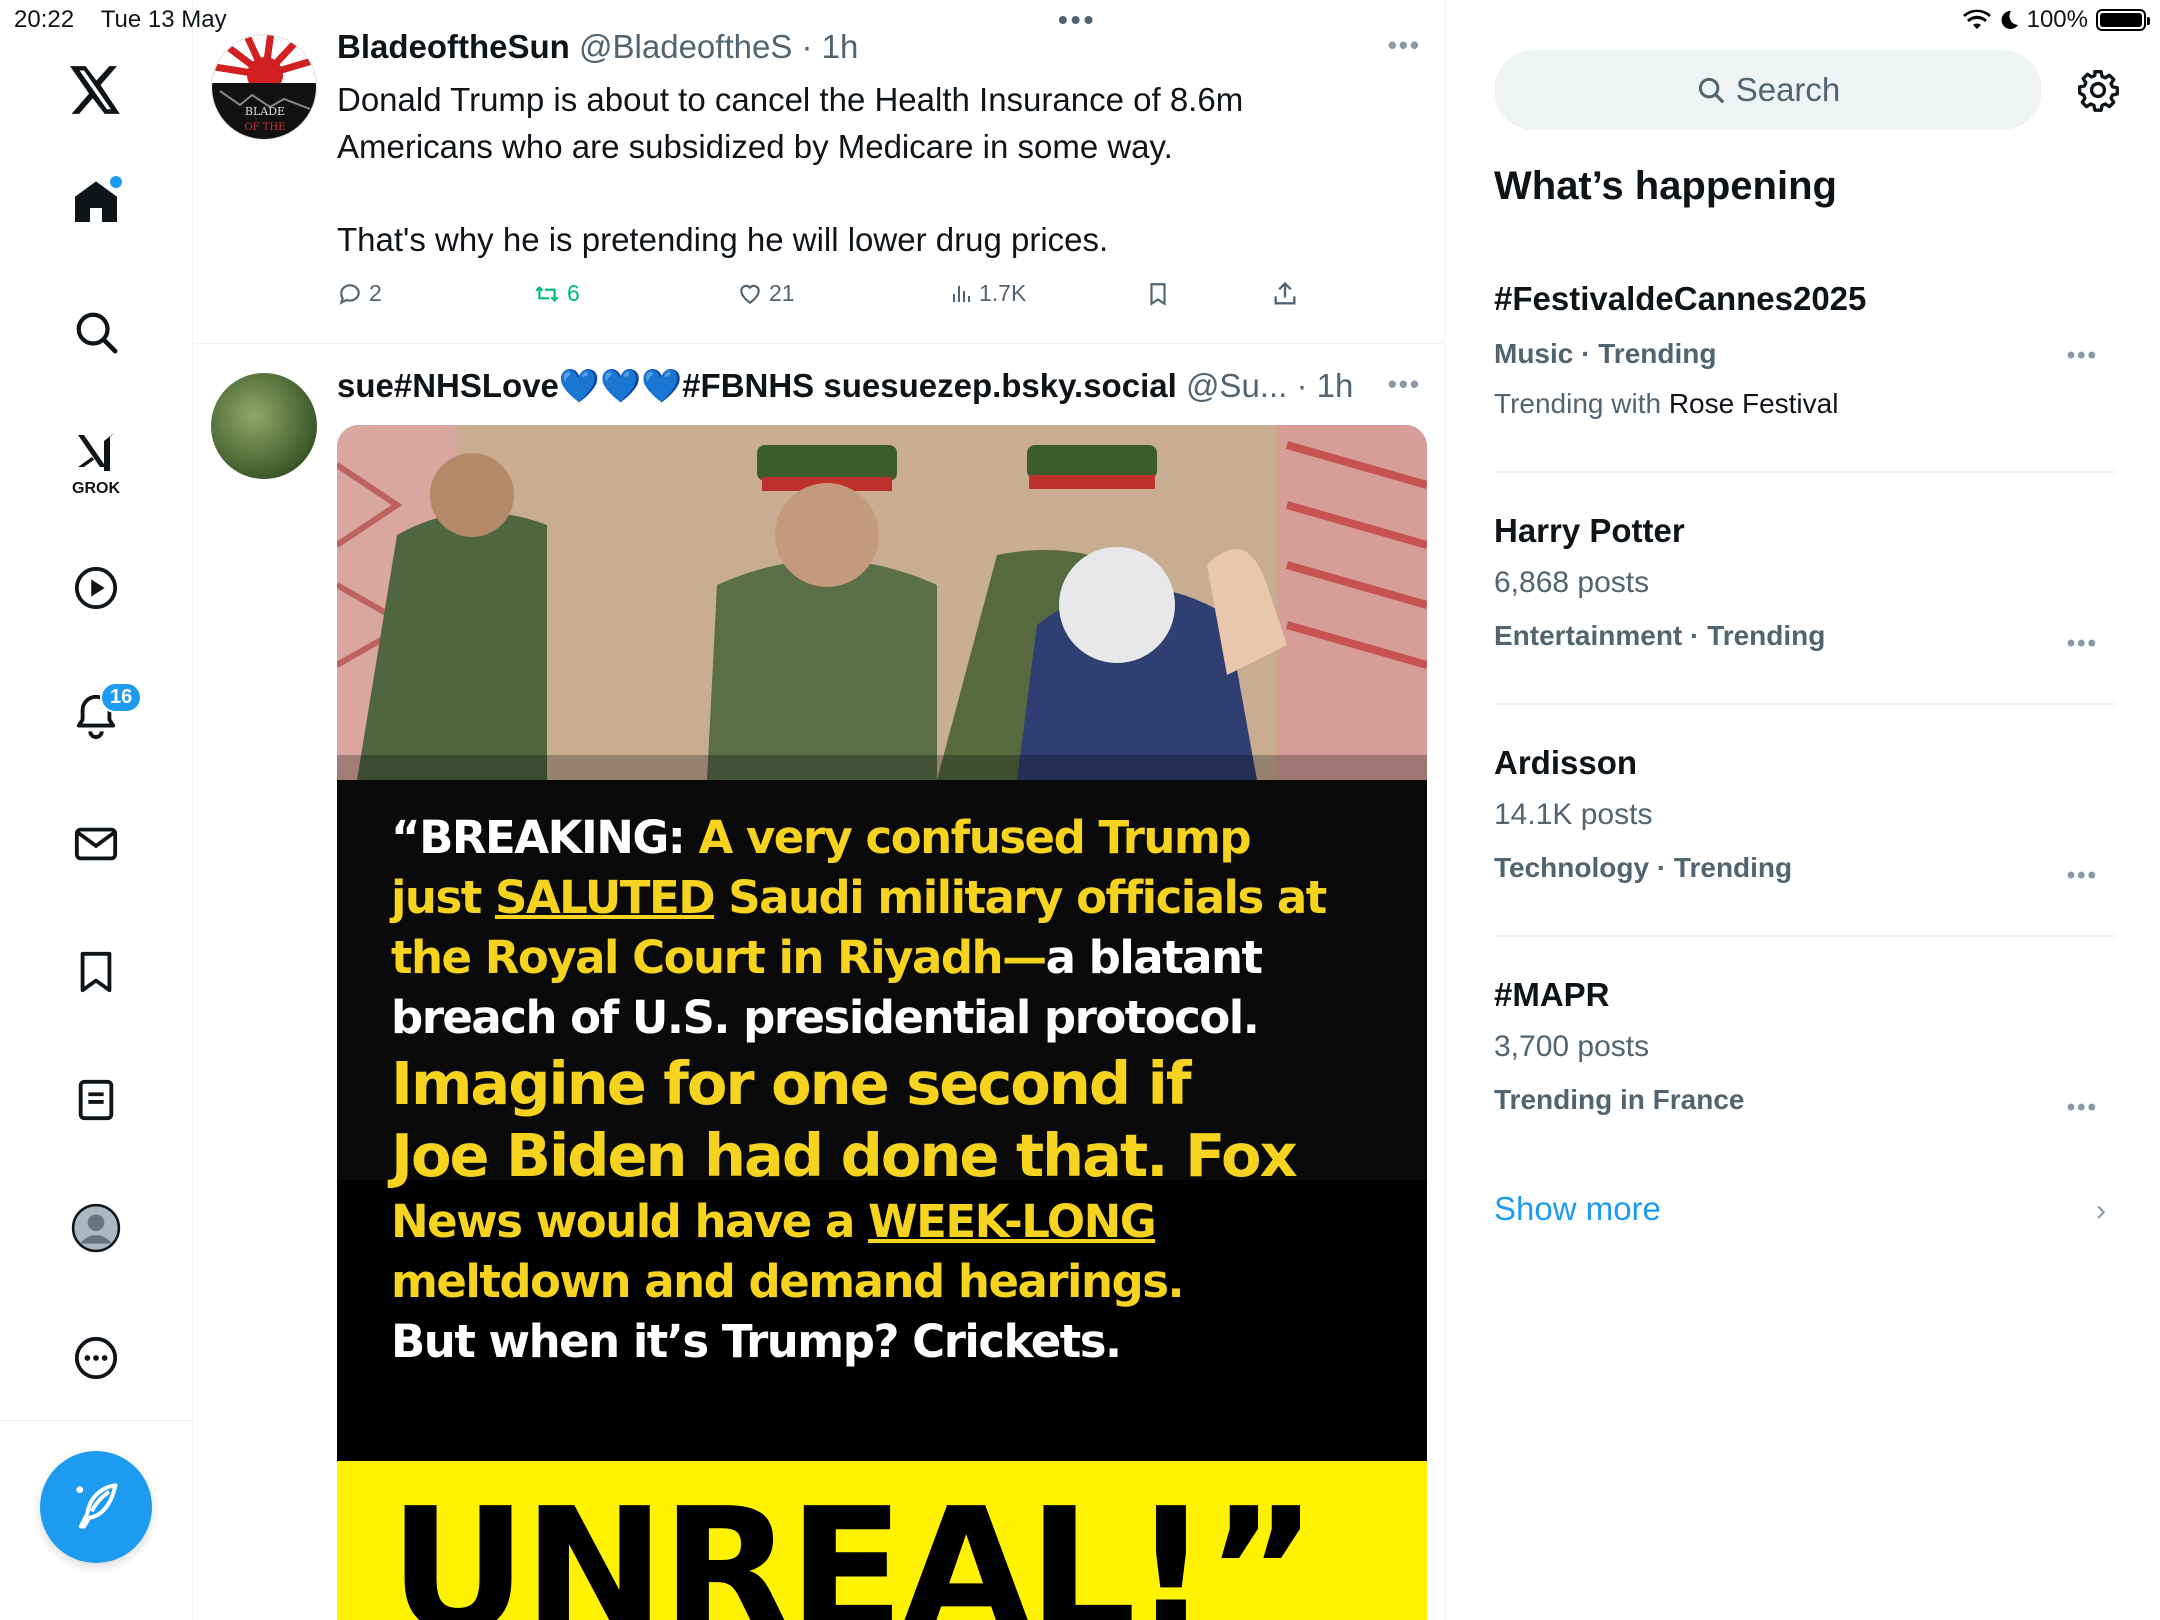 Image resolution: width=2160 pixels, height=1620 pixels. What do you see at coordinates (1605, 353) in the screenshot?
I see `trend-context: Music · Trending` at bounding box center [1605, 353].